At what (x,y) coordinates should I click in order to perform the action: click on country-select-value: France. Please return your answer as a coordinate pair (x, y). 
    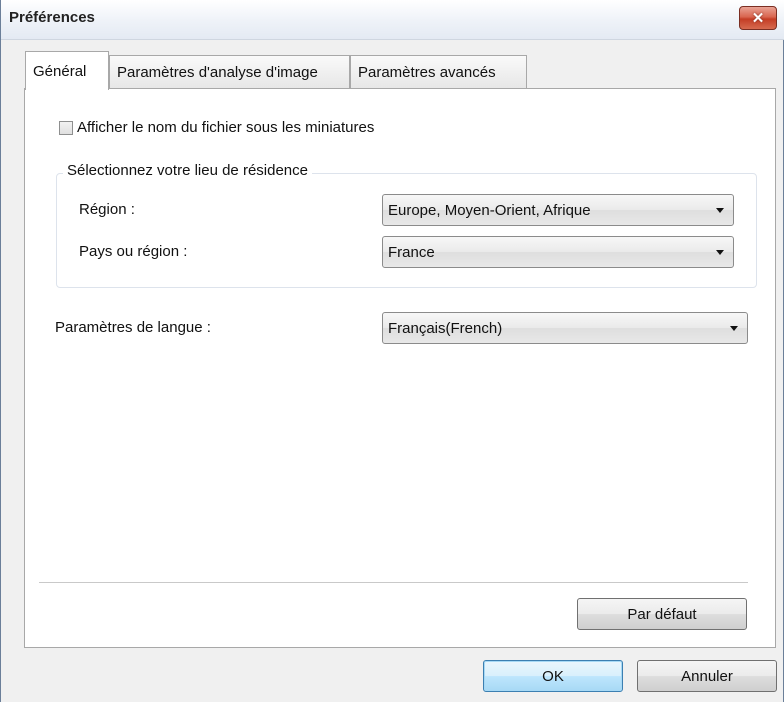
    Looking at the image, I should click on (411, 252).